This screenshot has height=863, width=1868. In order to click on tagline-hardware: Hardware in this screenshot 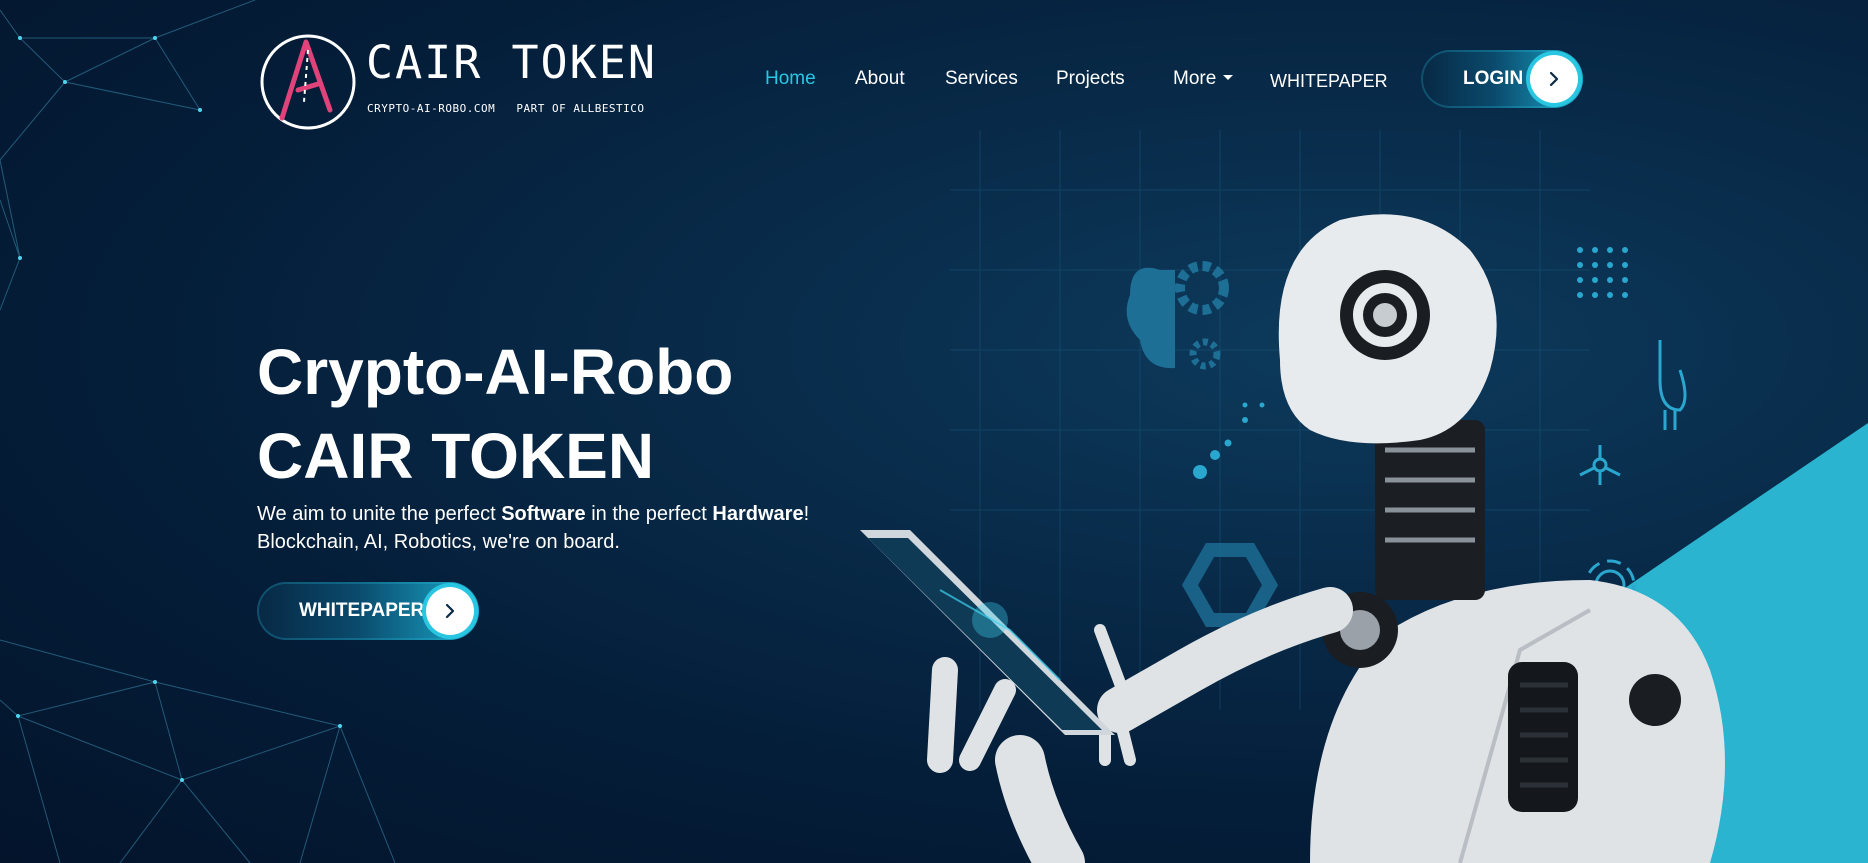, I will do `click(758, 514)`.